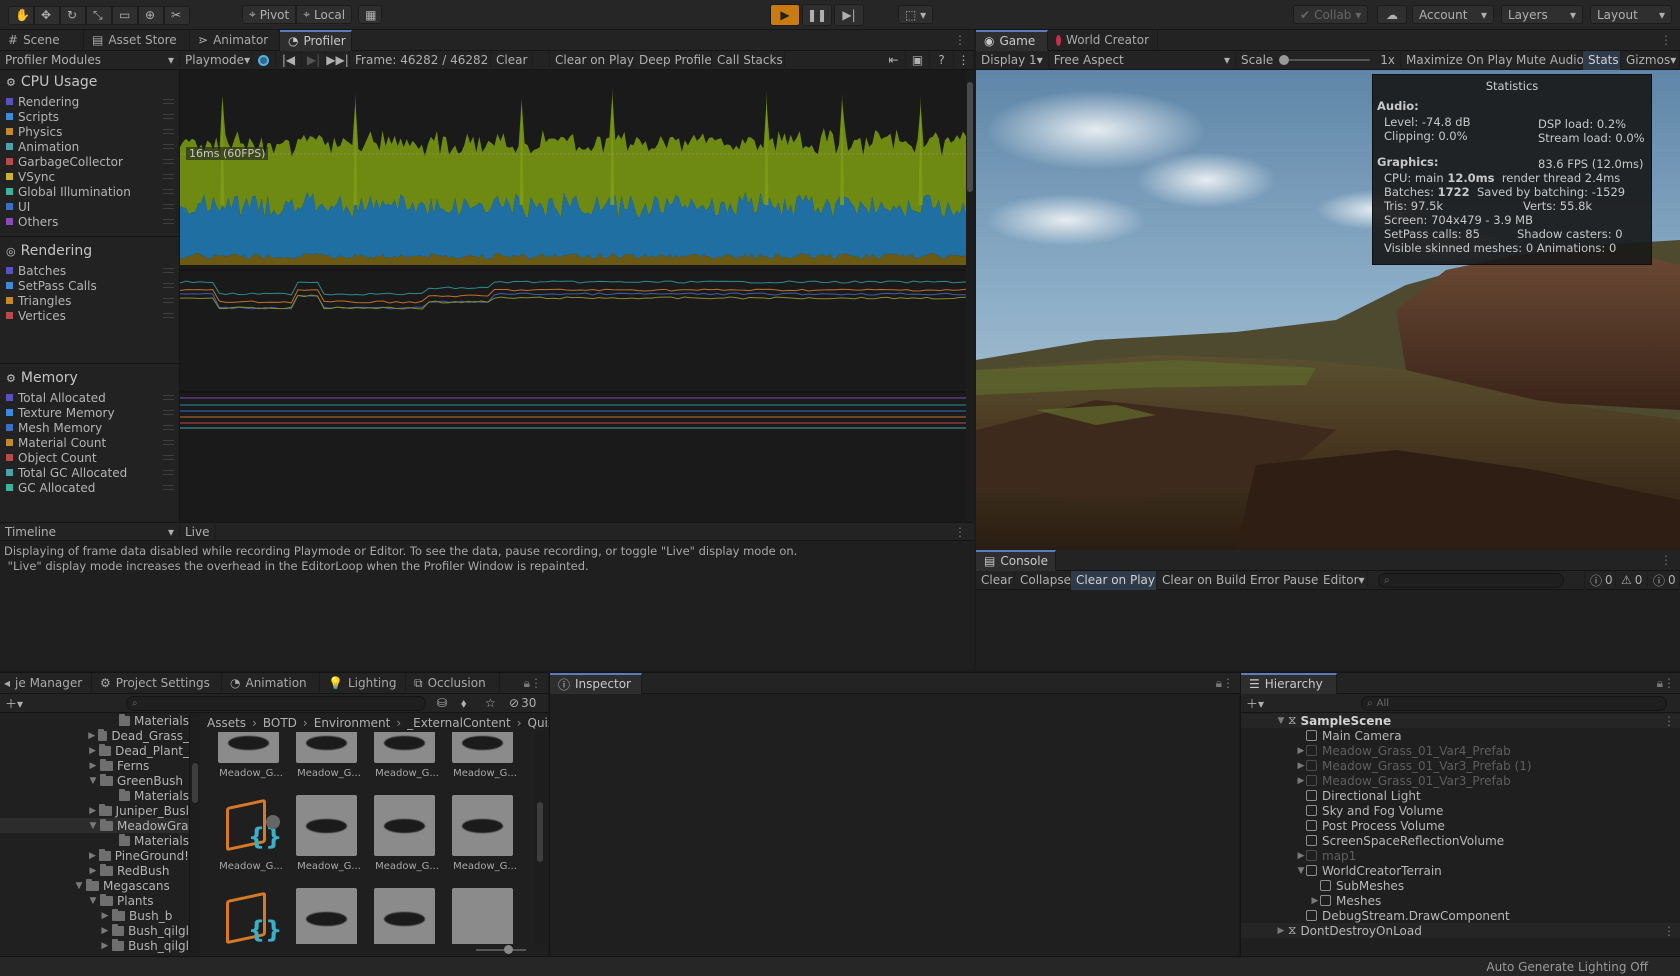  What do you see at coordinates (250, 916) in the screenshot?
I see `asset-item: {}` at bounding box center [250, 916].